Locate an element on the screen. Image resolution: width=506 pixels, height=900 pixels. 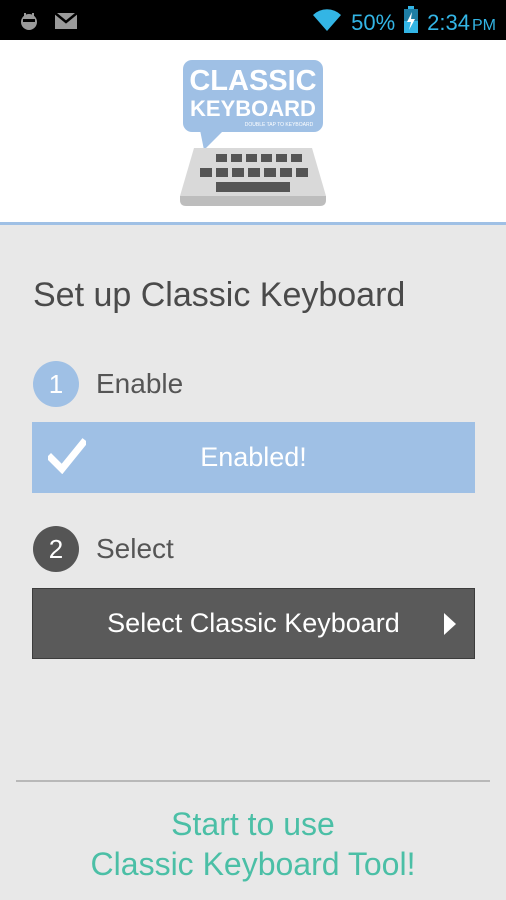
step-select: 2 Select is located at coordinates (103, 549).